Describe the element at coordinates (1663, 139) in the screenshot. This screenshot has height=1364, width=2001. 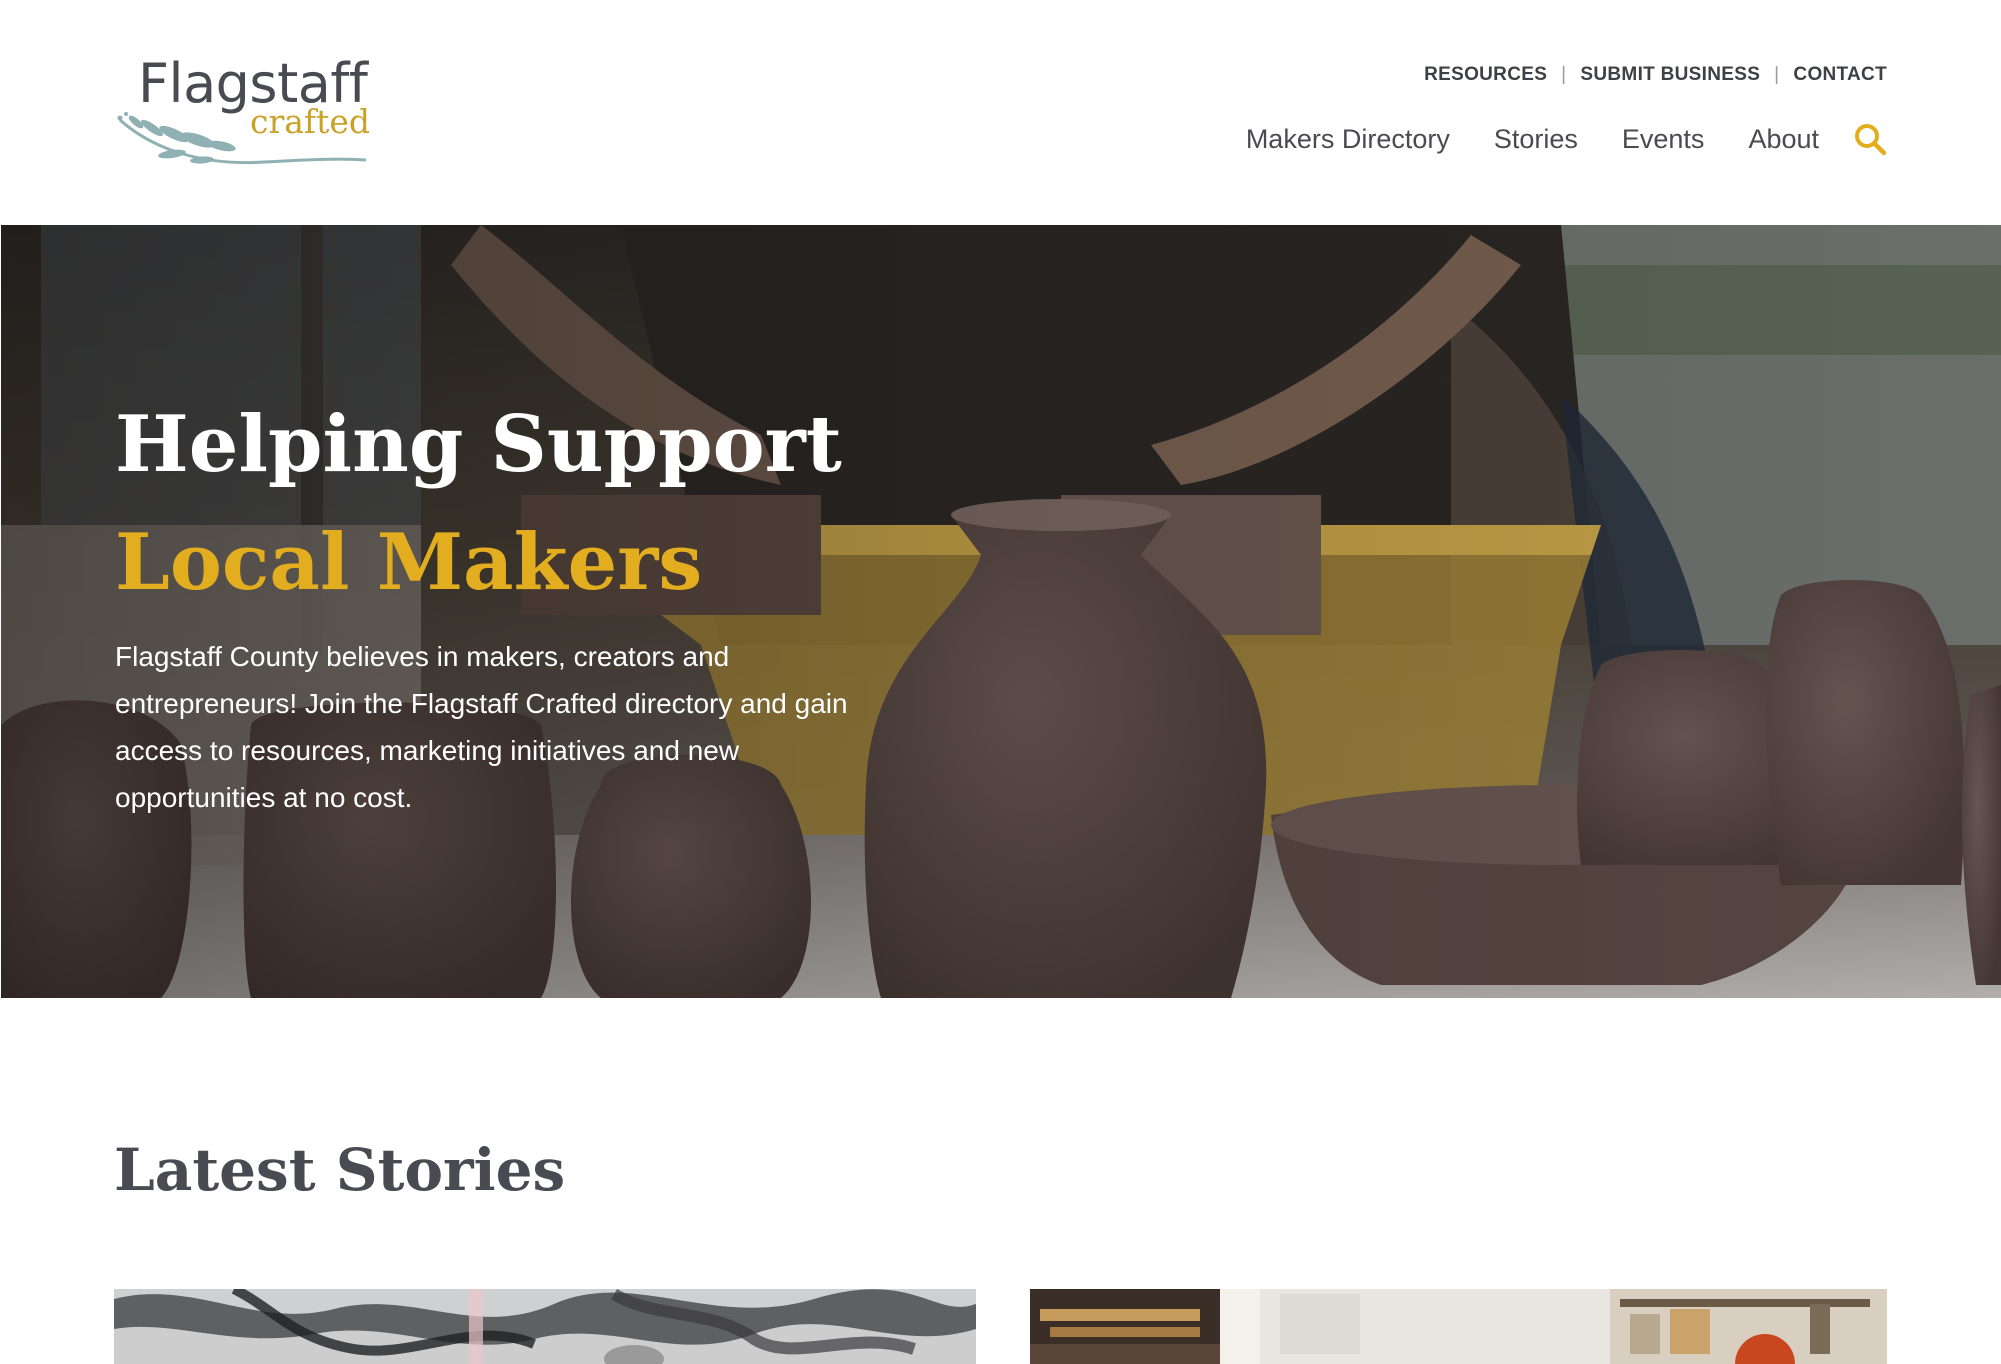
I see `nav-events: Events` at that location.